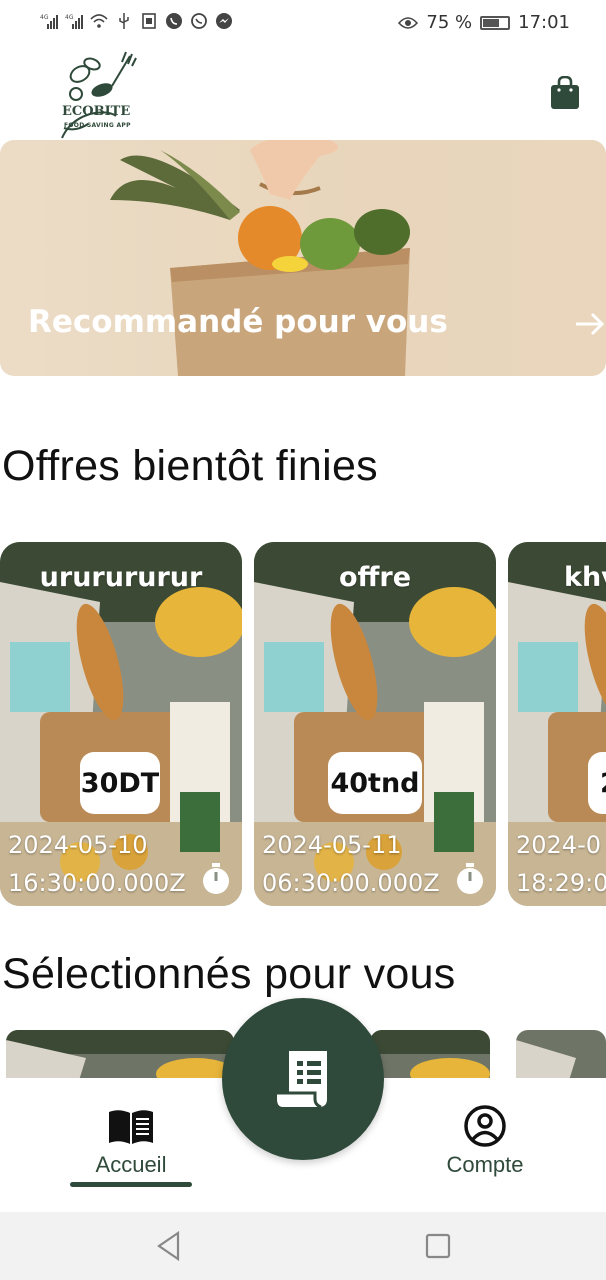 Image resolution: width=606 pixels, height=1280 pixels. Describe the element at coordinates (131, 1184) in the screenshot. I see `active-tab-indicator` at that location.